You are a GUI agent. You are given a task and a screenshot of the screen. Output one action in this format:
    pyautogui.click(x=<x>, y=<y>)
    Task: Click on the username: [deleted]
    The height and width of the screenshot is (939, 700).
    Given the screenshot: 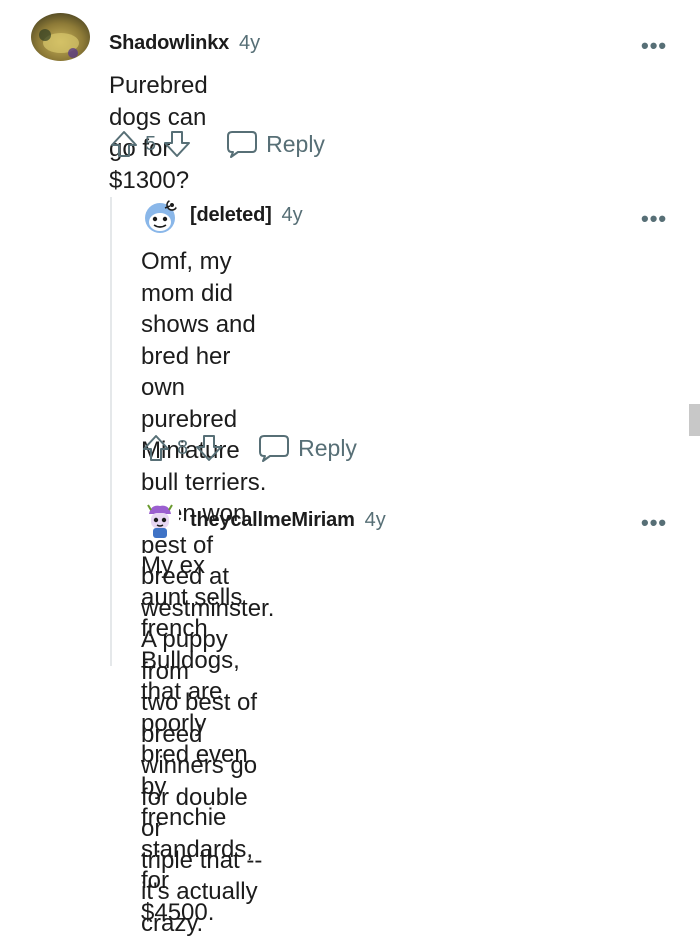 What is the action you would take?
    pyautogui.click(x=231, y=215)
    